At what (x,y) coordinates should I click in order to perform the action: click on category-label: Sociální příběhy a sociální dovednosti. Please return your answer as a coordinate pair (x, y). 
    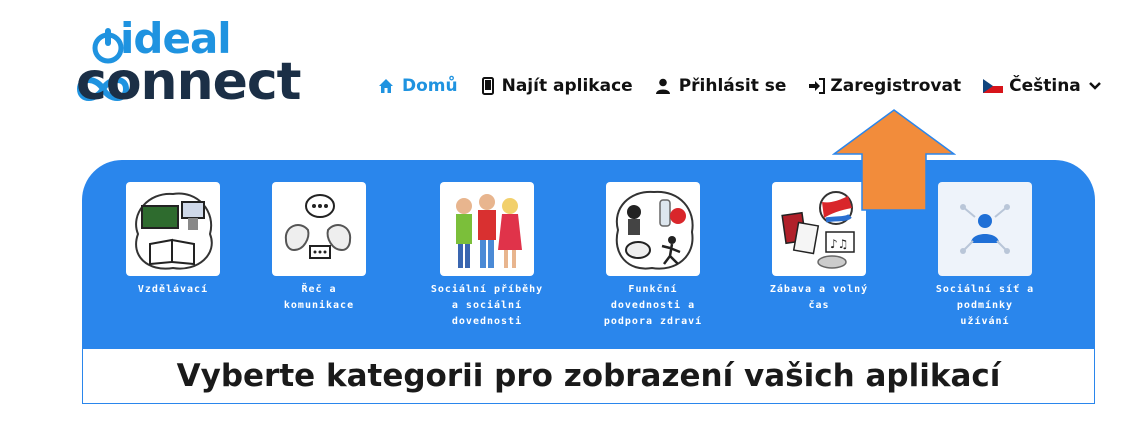
    Looking at the image, I should click on (487, 305).